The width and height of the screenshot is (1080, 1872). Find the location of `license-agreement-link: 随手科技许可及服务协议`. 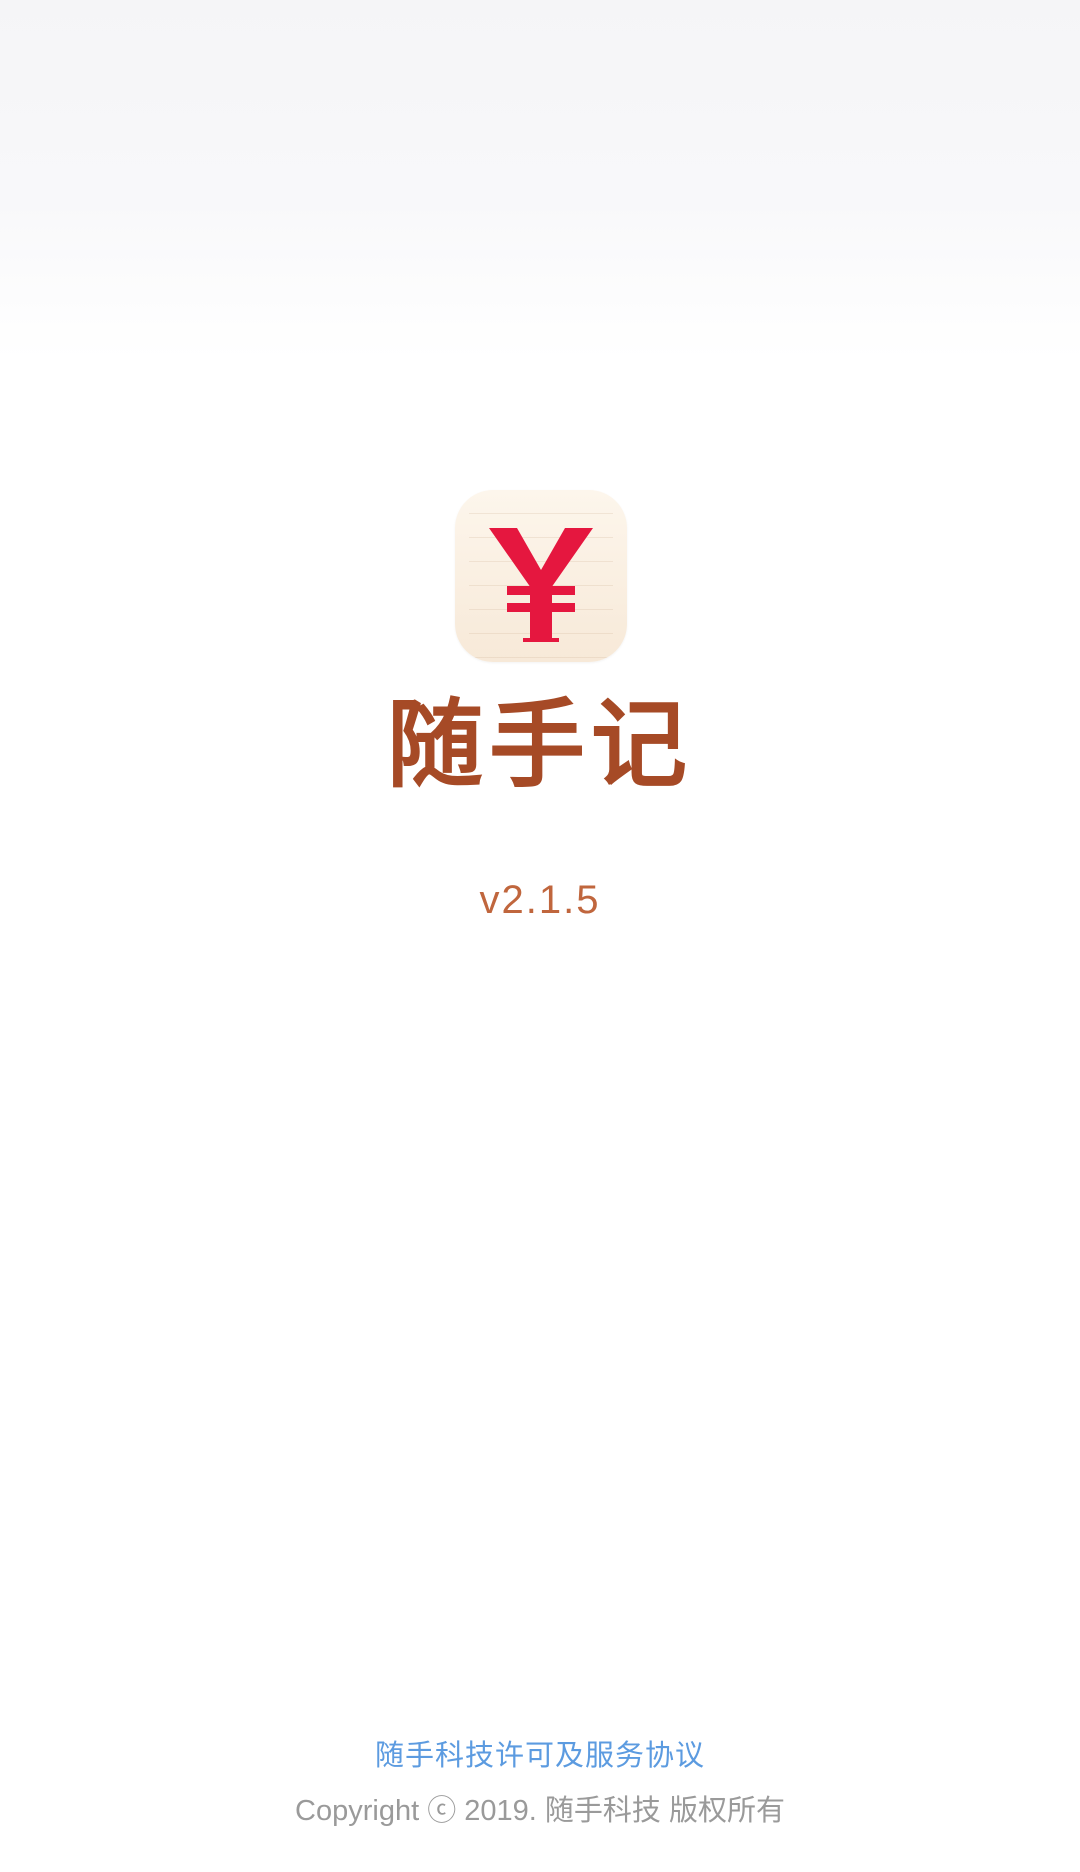

license-agreement-link: 随手科技许可及服务协议 is located at coordinates (540, 1753).